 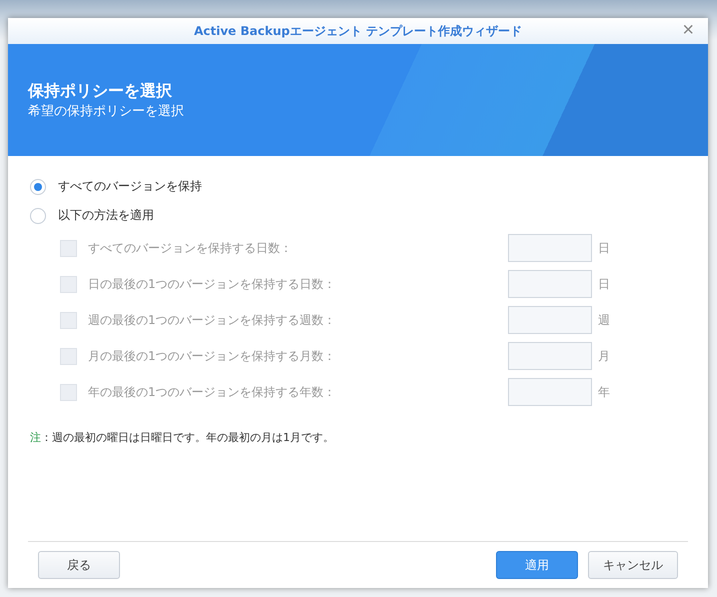 What do you see at coordinates (79, 565) in the screenshot?
I see `back-button: 戻る` at bounding box center [79, 565].